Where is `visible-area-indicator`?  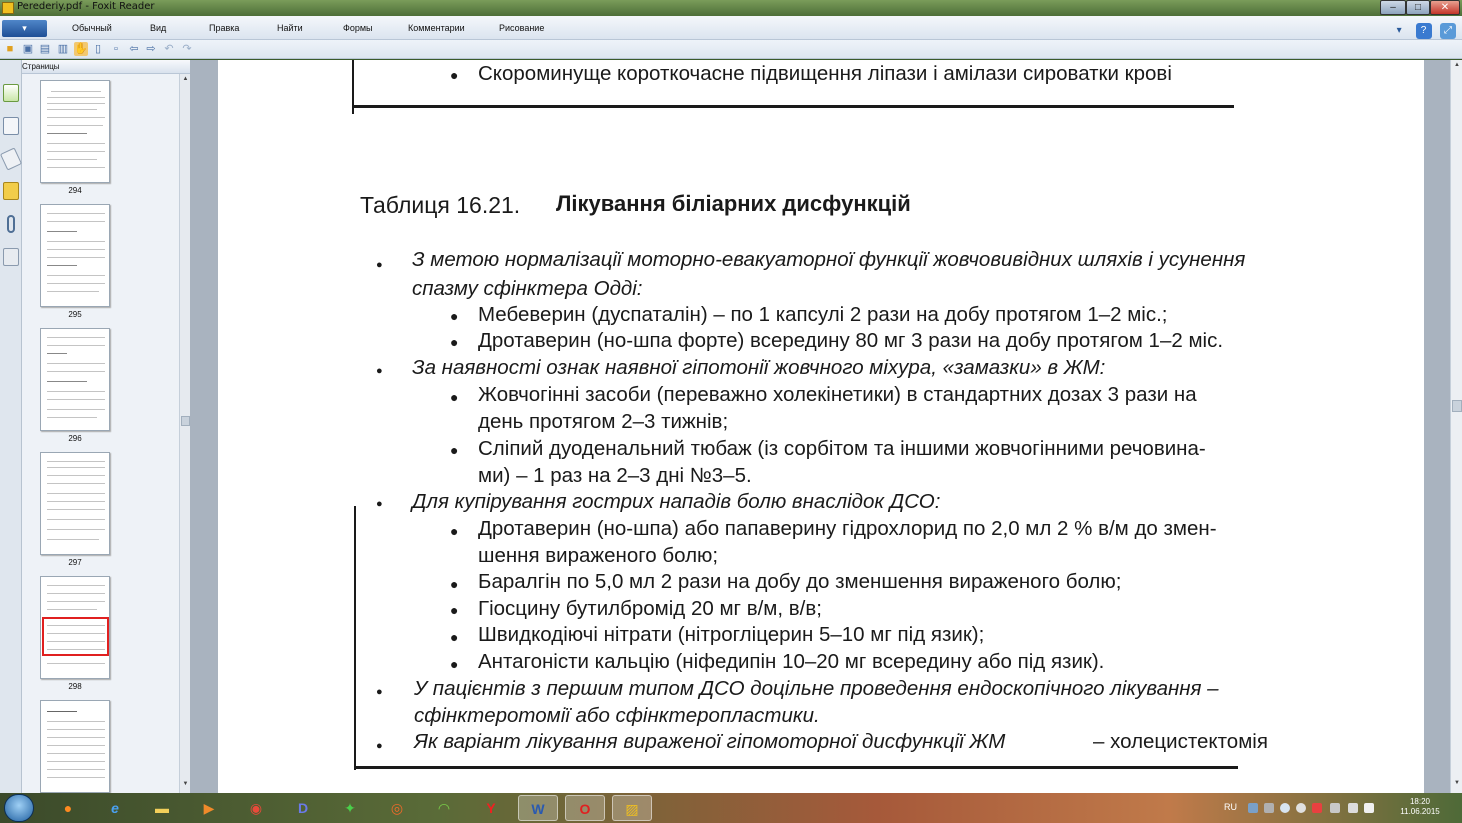 visible-area-indicator is located at coordinates (75, 636).